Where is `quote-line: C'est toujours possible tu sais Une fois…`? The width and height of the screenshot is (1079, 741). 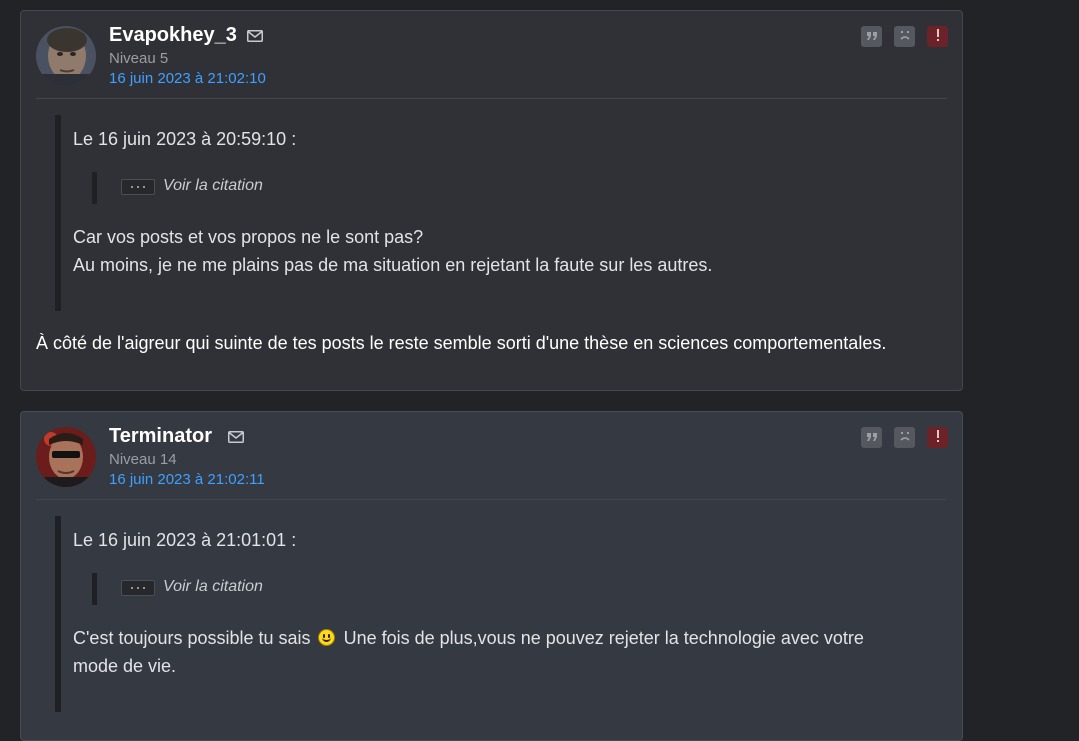
quote-line: C'est toujours possible tu sais Une fois… is located at coordinates (468, 638).